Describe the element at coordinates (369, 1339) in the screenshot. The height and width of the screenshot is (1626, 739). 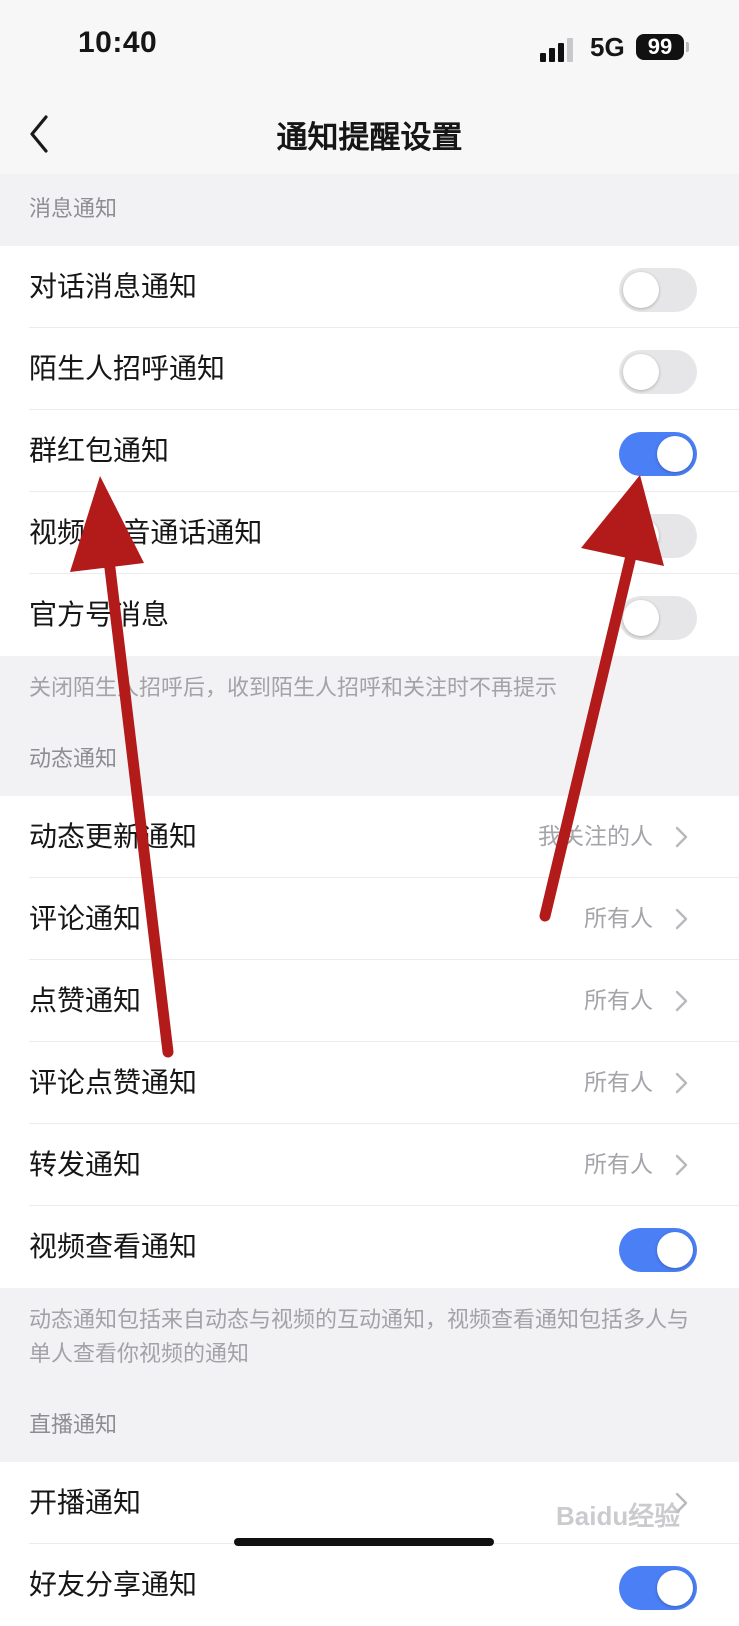
I see `section-footnote: 动态通知包括来自动态与视频的互动通知，视频查看通知包括多人与单人查看你视频的通知` at that location.